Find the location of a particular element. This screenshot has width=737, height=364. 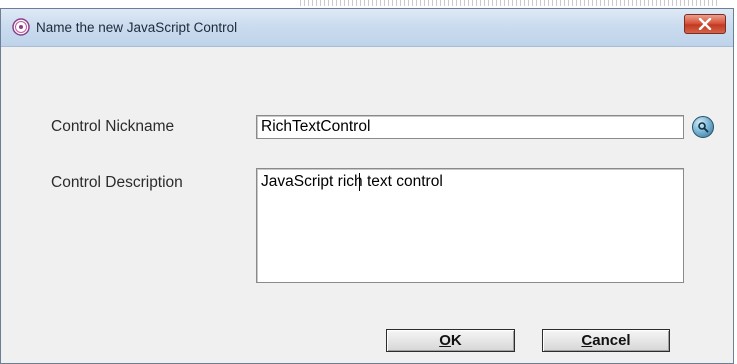

window-title: Name the new JavaScript Control is located at coordinates (137, 27).